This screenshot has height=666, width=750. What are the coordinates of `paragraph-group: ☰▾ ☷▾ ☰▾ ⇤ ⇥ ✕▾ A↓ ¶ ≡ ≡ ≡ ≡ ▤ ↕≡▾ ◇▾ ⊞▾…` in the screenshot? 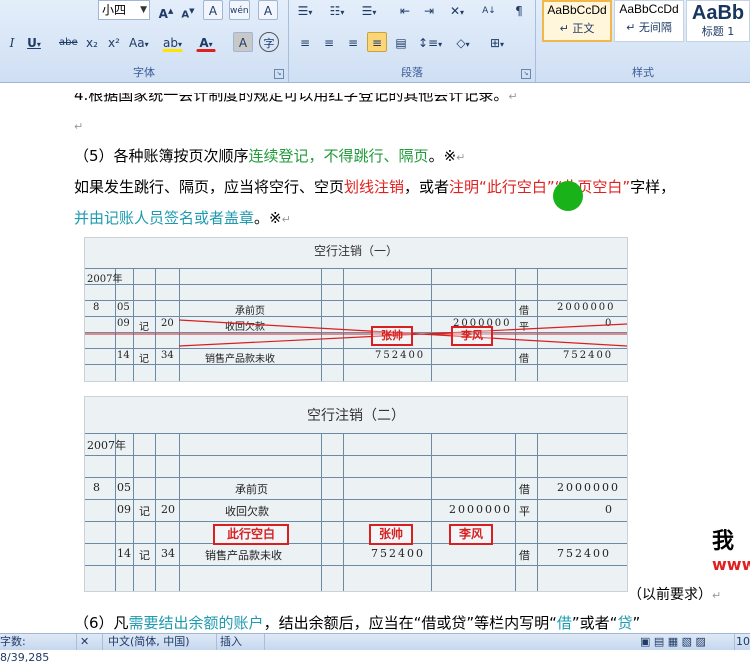 It's located at (412, 41).